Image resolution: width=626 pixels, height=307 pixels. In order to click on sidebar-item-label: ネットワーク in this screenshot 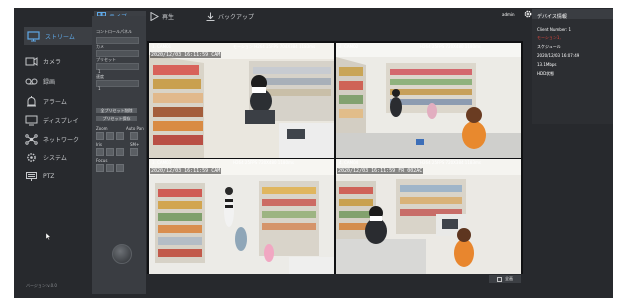, I will do `click(61, 140)`.